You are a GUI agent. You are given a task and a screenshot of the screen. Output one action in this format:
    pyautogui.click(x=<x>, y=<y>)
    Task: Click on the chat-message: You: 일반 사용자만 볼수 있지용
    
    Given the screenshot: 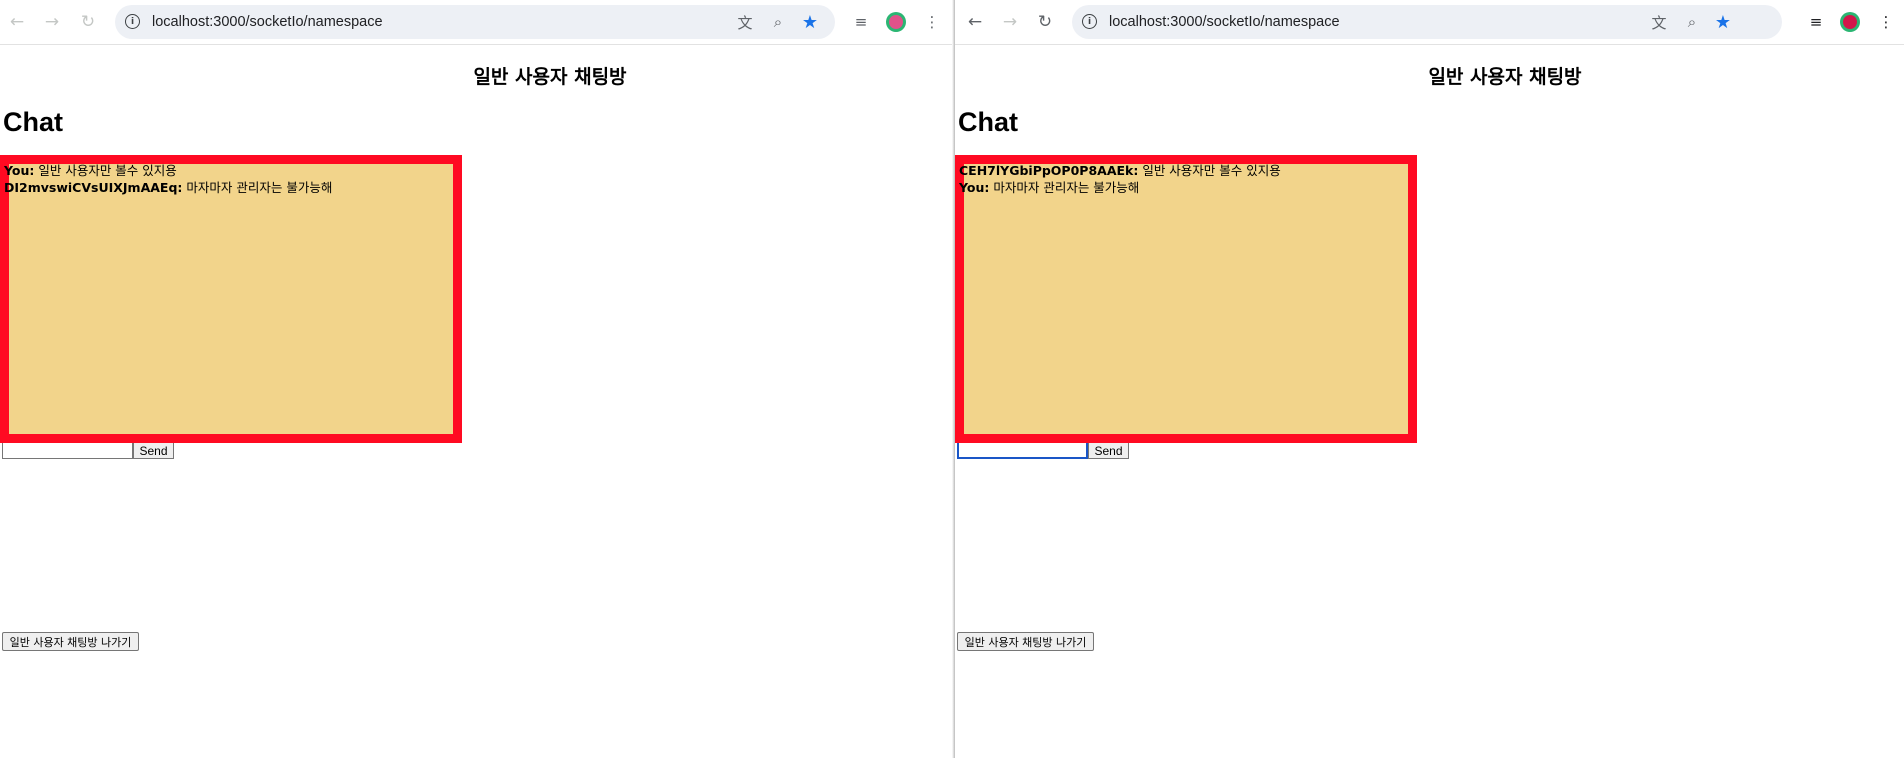 What is the action you would take?
    pyautogui.click(x=228, y=170)
    